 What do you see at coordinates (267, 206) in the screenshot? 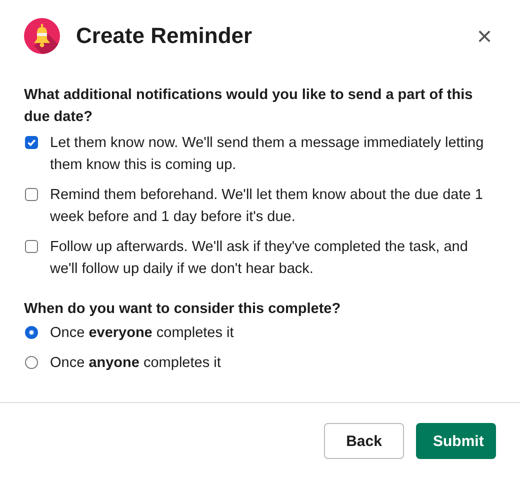
I see `option-label: Remind them beforehand. We'll let them know about the due date 1 week before and 1 day before it's due.` at bounding box center [267, 206].